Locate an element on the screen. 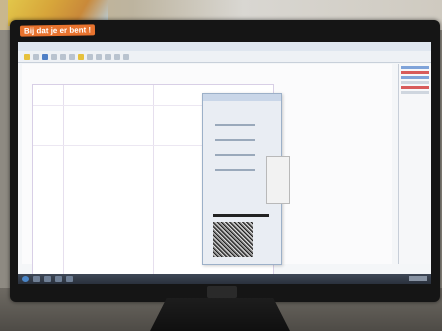 The image size is (442, 331). sticker-label: Bij dat je er bent ! is located at coordinates (57, 30).